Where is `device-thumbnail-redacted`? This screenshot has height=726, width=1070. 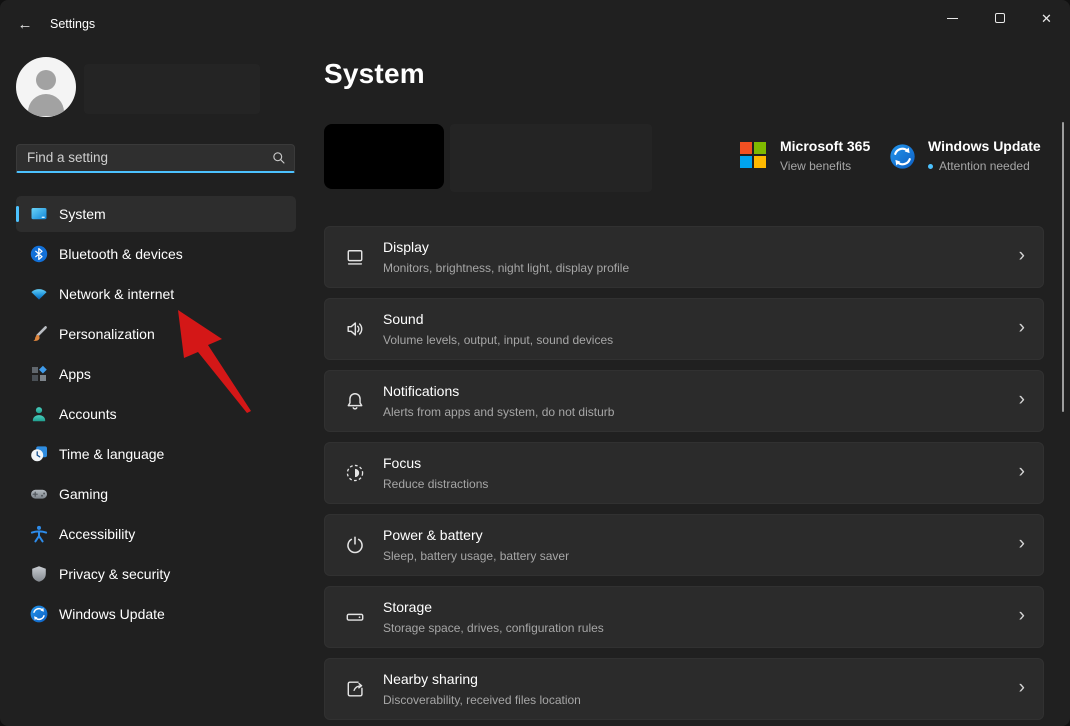
device-thumbnail-redacted is located at coordinates (384, 156).